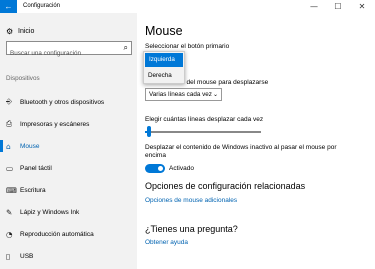 The image size is (375, 269). What do you see at coordinates (9, 212) in the screenshot?
I see `pen-icon: ✎` at bounding box center [9, 212].